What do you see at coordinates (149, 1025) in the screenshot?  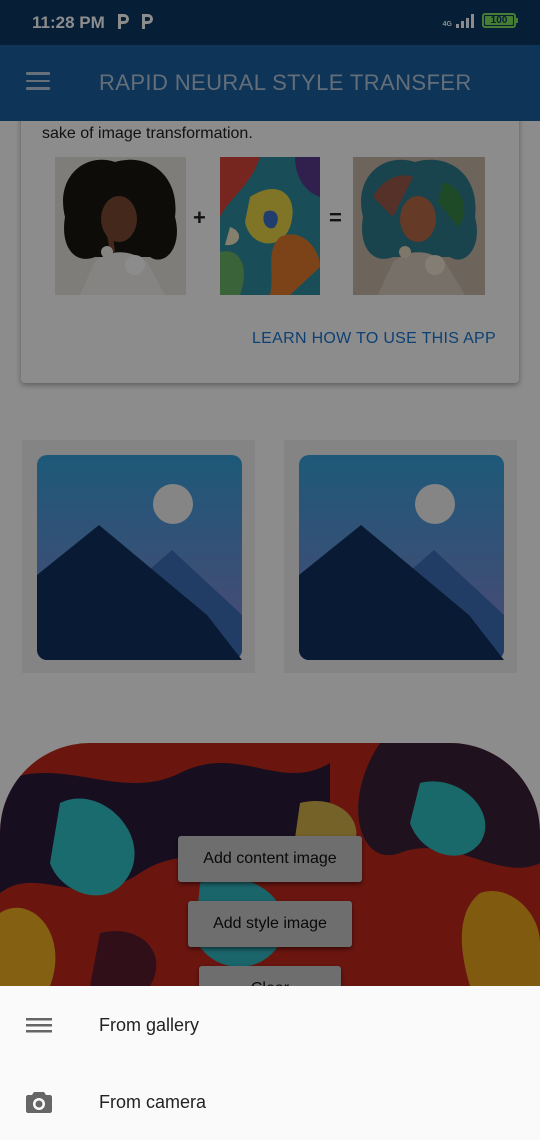 I see `from-gallery-label: From gallery` at bounding box center [149, 1025].